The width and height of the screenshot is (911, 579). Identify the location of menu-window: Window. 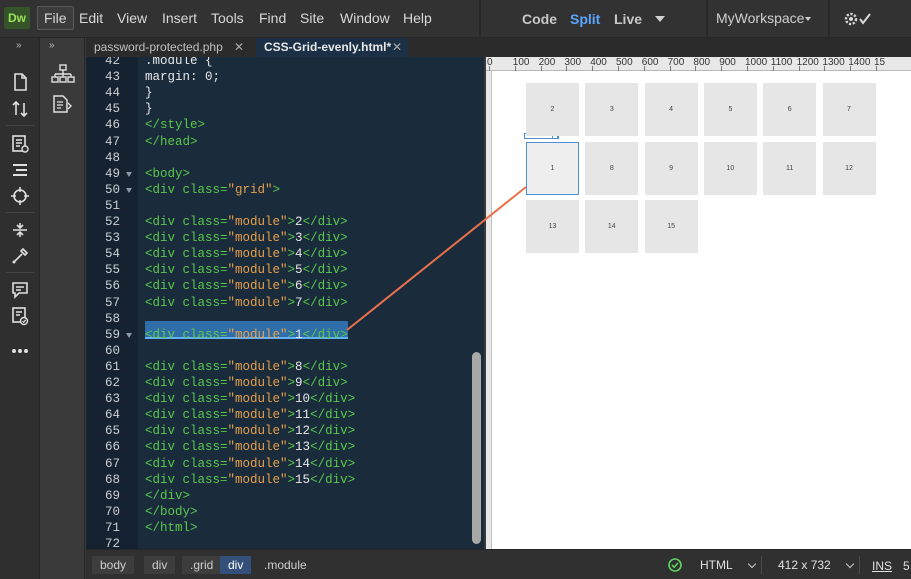
(365, 18).